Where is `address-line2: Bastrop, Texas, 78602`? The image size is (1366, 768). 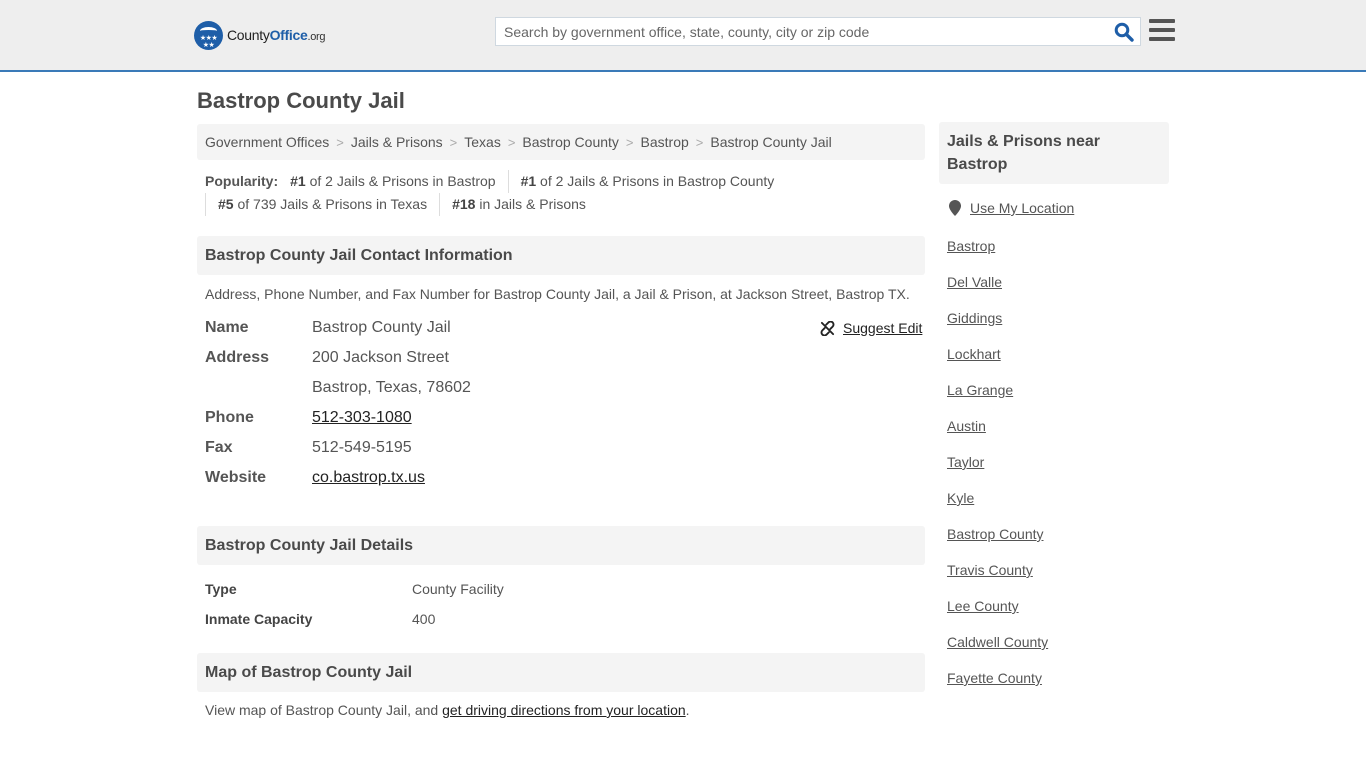
address-line2: Bastrop, Texas, 78602 is located at coordinates (391, 387).